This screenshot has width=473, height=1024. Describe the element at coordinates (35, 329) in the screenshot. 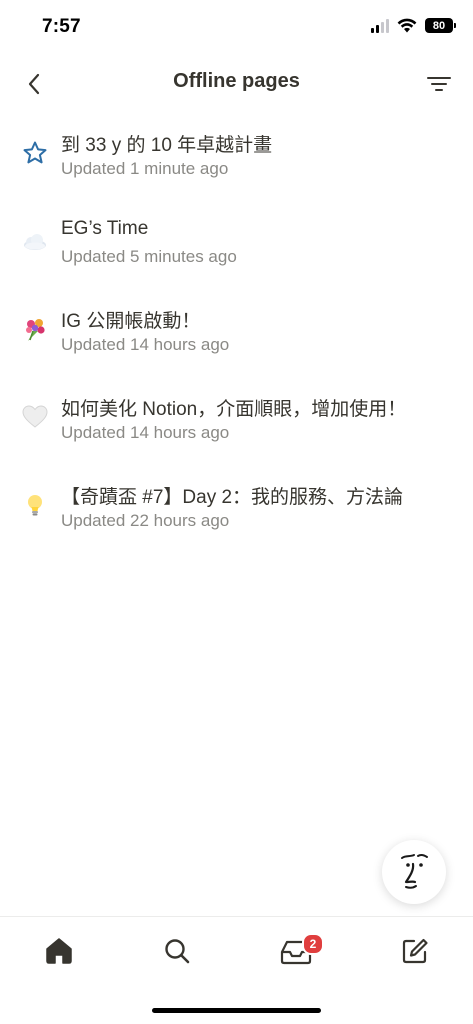

I see `bouquet-emoji-icon` at that location.